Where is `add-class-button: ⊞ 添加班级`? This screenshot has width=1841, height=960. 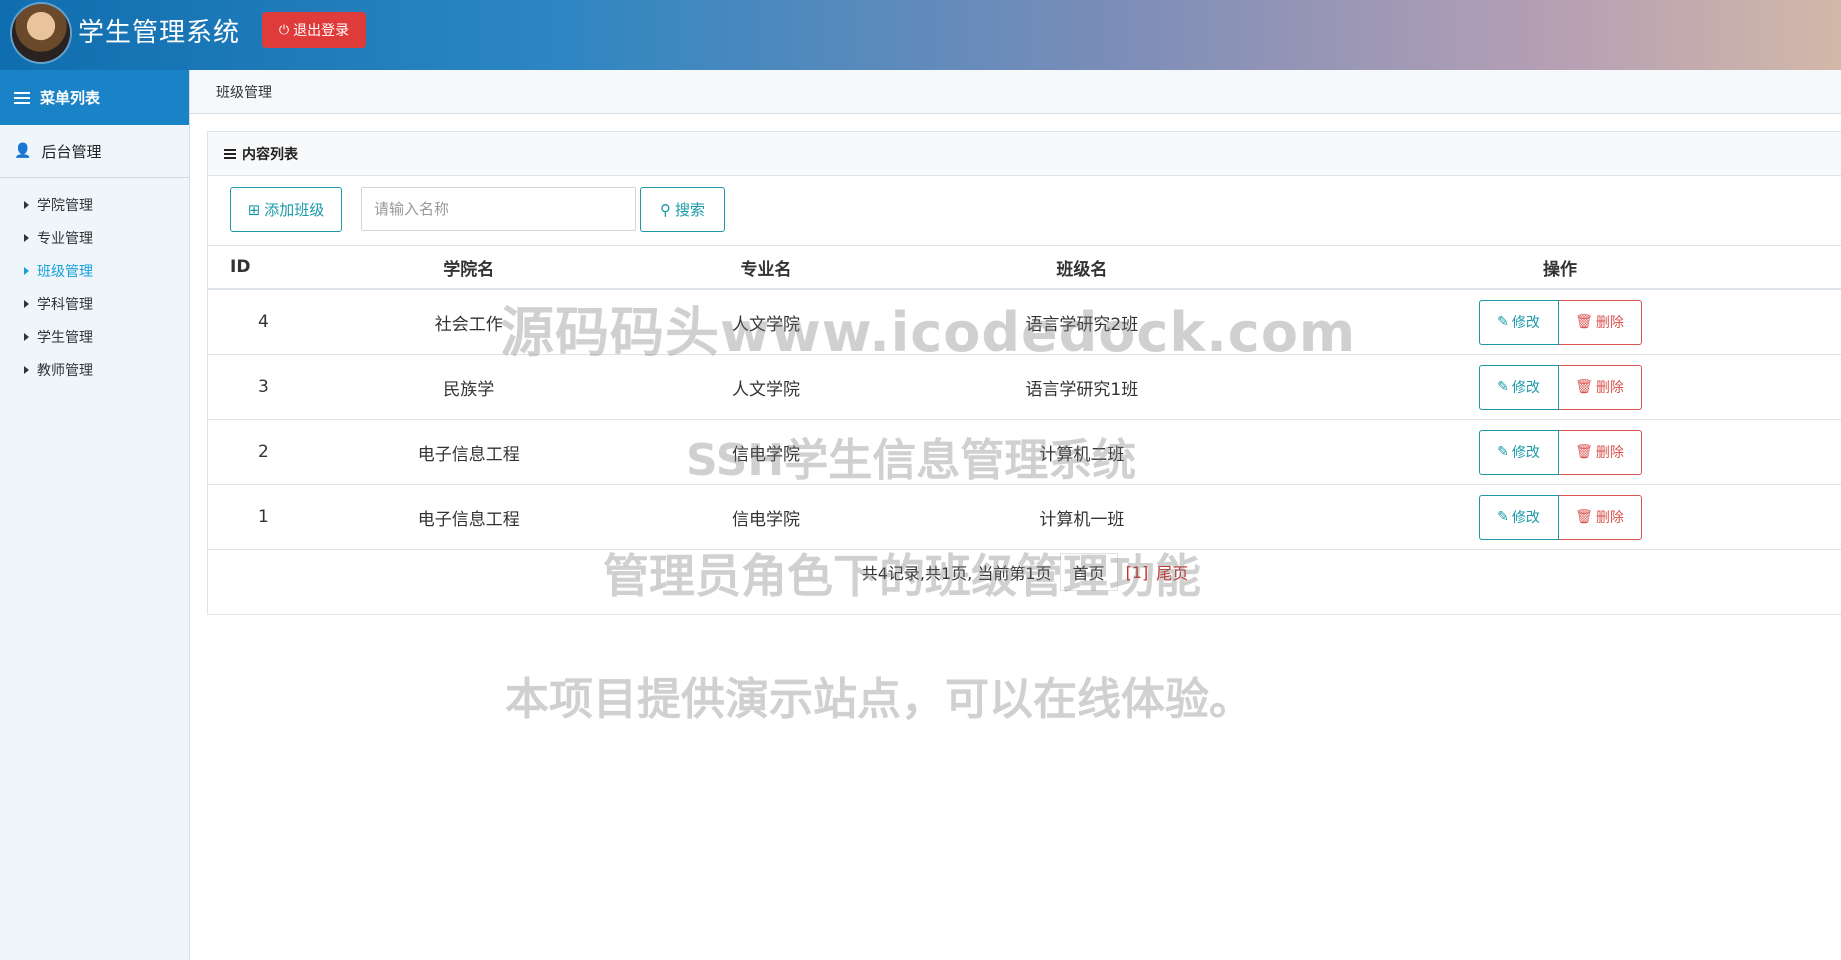 add-class-button: ⊞ 添加班级 is located at coordinates (286, 209).